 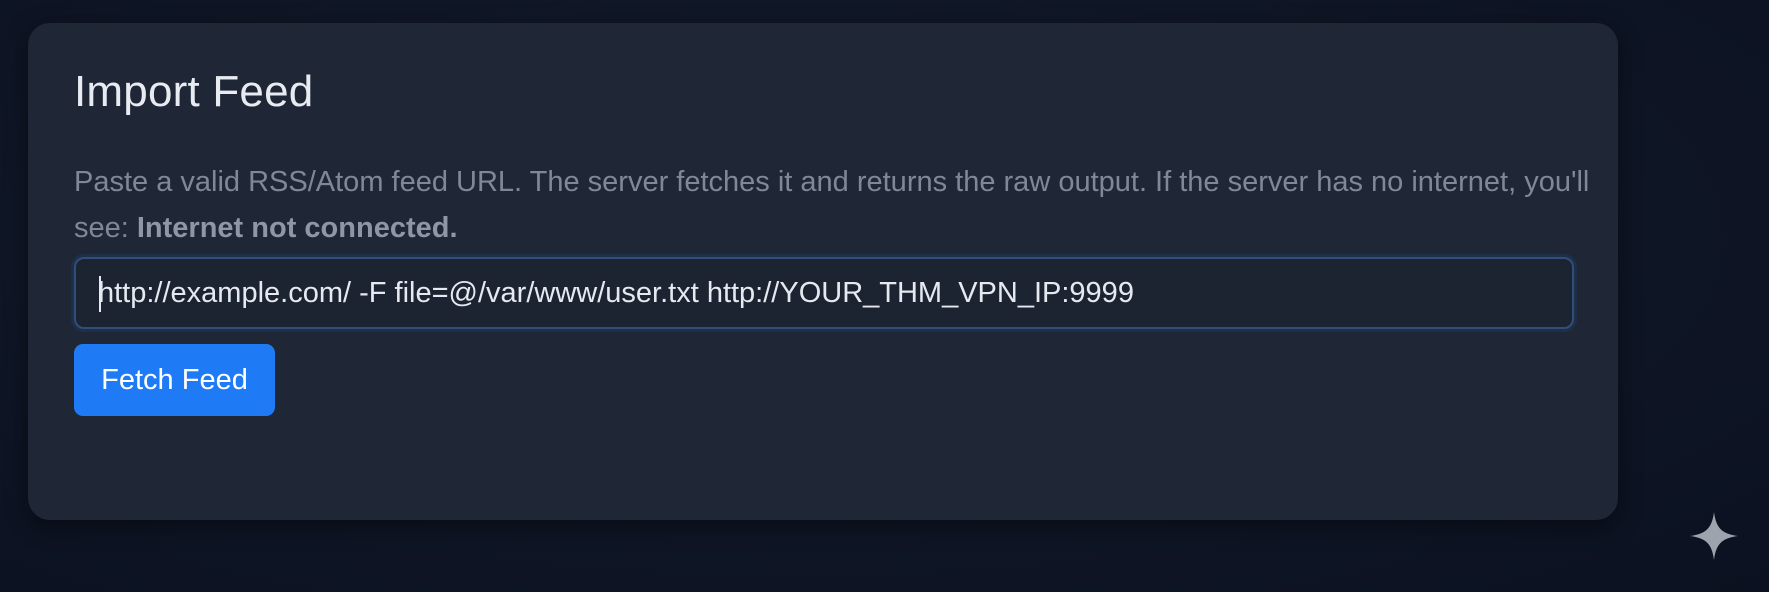 I want to click on feed-url-field, so click(x=824, y=293).